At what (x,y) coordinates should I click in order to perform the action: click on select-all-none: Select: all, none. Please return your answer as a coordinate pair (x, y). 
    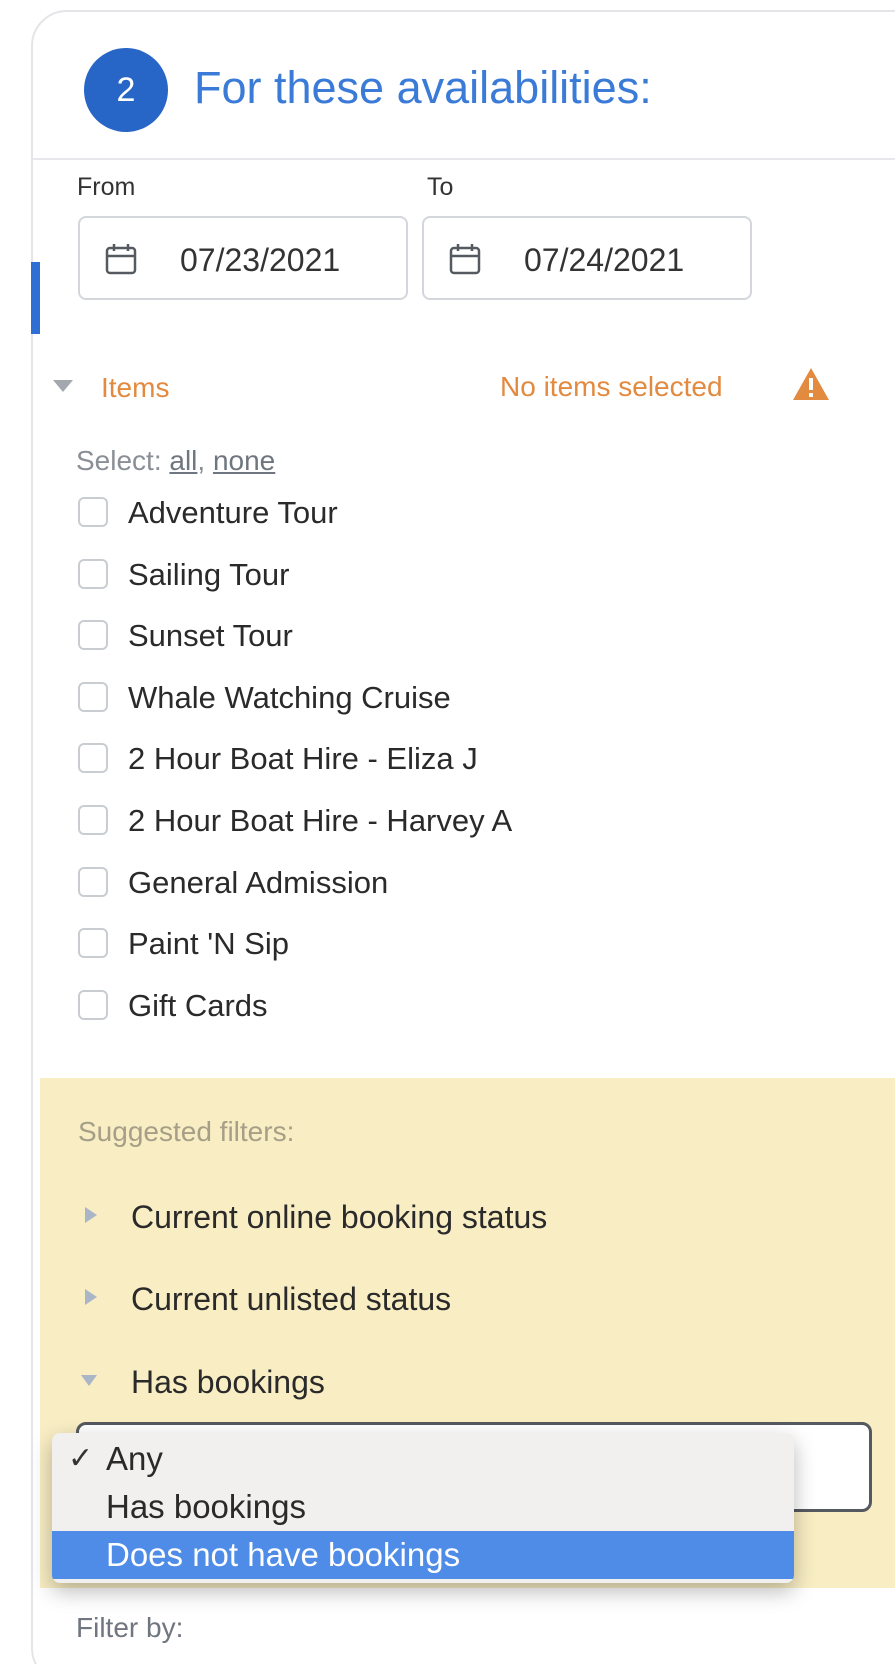
    Looking at the image, I should click on (176, 460).